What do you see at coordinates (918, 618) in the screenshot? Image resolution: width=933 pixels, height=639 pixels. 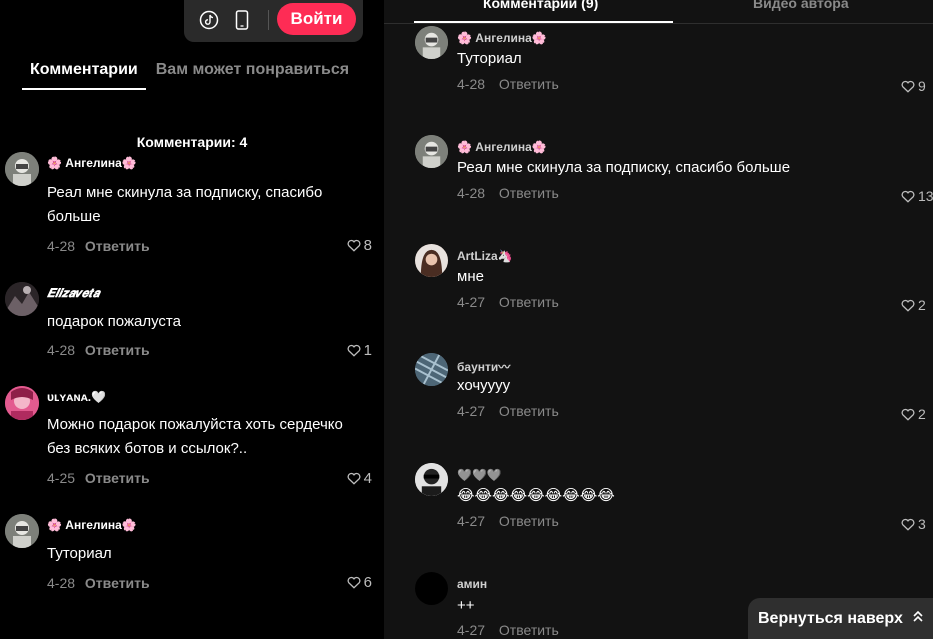 I see `double-chevron-up-icon` at bounding box center [918, 618].